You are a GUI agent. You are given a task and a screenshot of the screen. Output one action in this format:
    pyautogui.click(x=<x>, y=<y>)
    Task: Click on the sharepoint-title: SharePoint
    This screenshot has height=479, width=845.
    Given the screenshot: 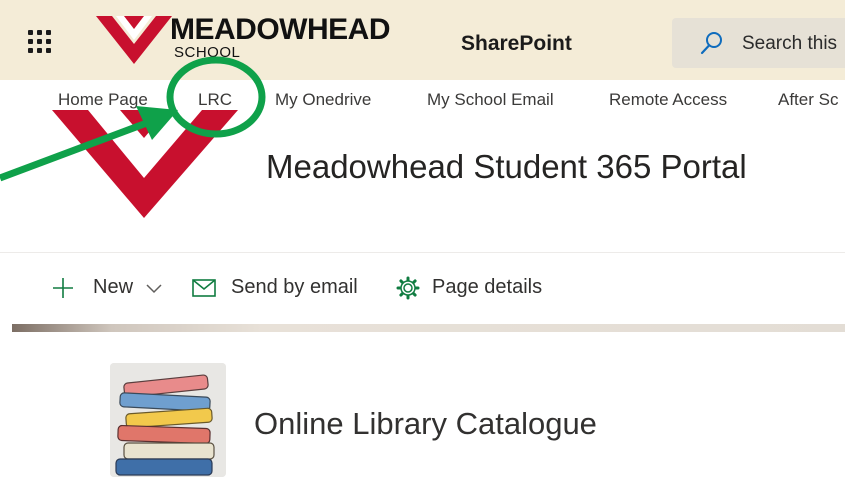 What is the action you would take?
    pyautogui.click(x=516, y=44)
    